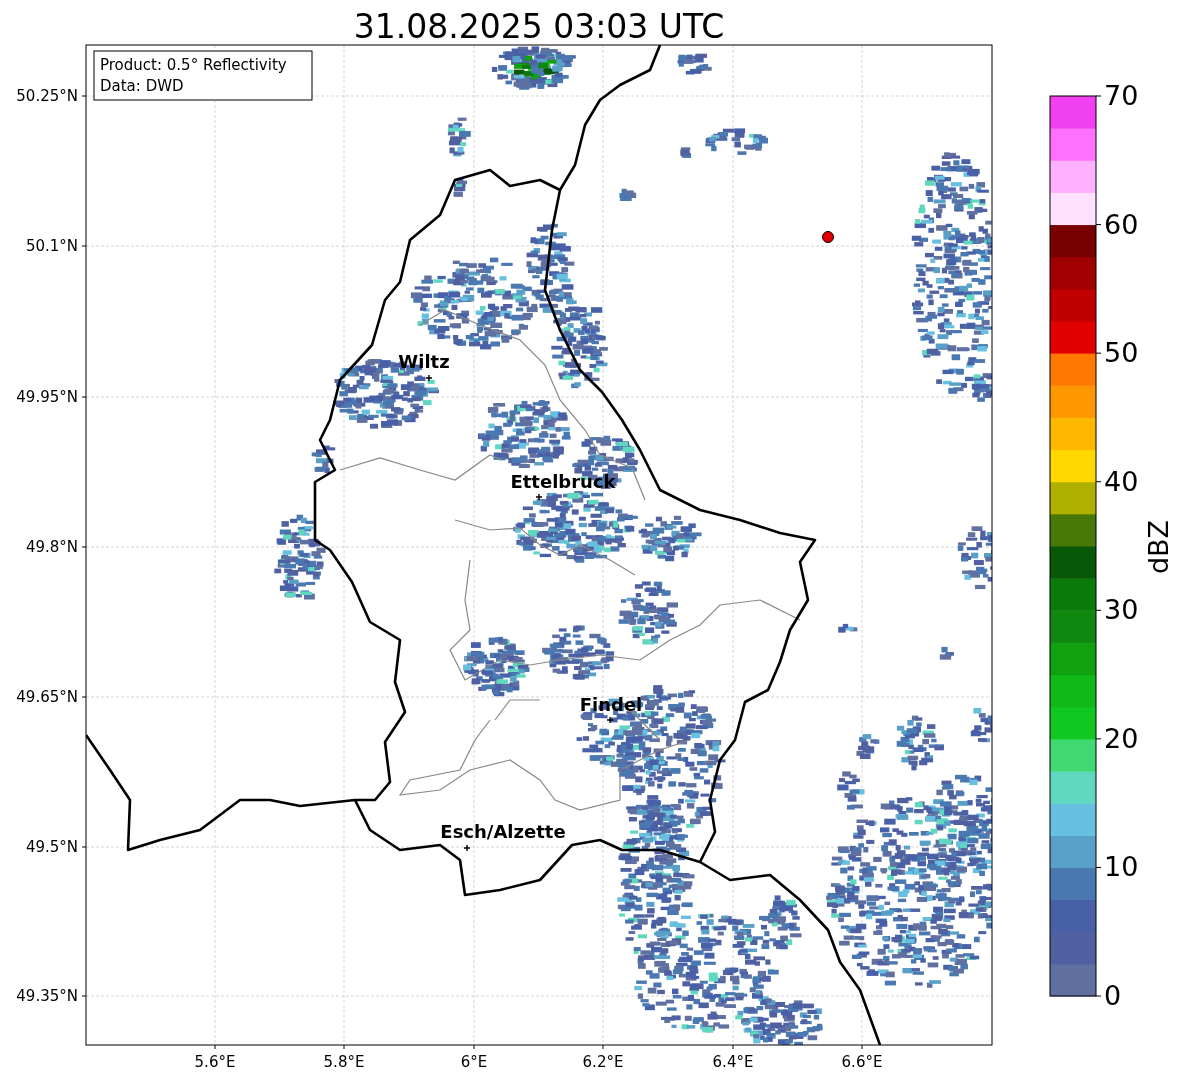 This screenshot has height=1081, width=1184. I want to click on axis-tick-label: 49.8°N, so click(51, 547).